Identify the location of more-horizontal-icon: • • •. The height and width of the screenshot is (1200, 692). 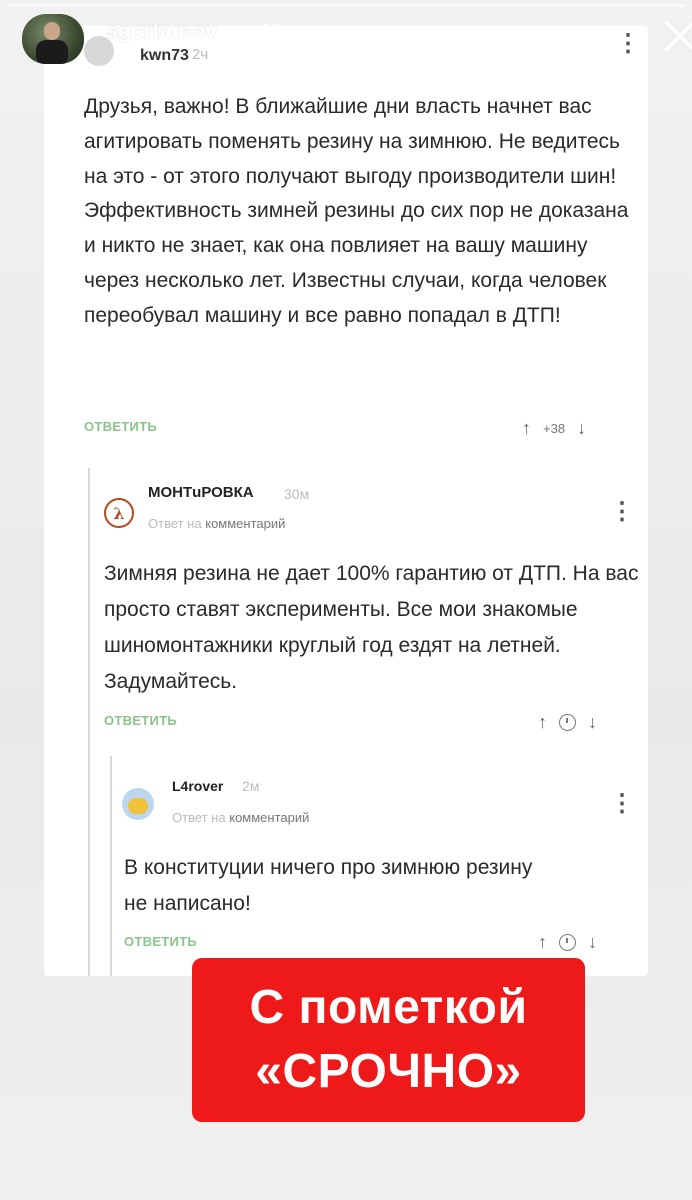
(608, 36).